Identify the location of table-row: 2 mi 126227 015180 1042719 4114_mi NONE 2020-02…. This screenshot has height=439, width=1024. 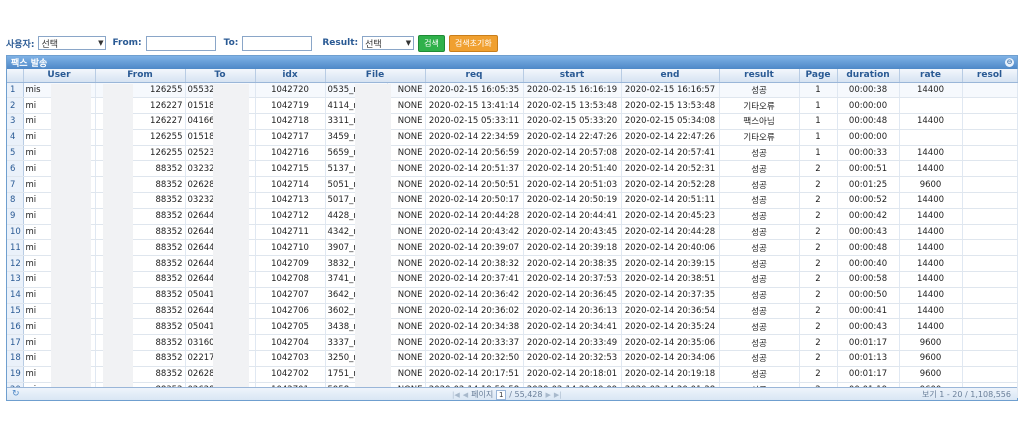
(512, 106).